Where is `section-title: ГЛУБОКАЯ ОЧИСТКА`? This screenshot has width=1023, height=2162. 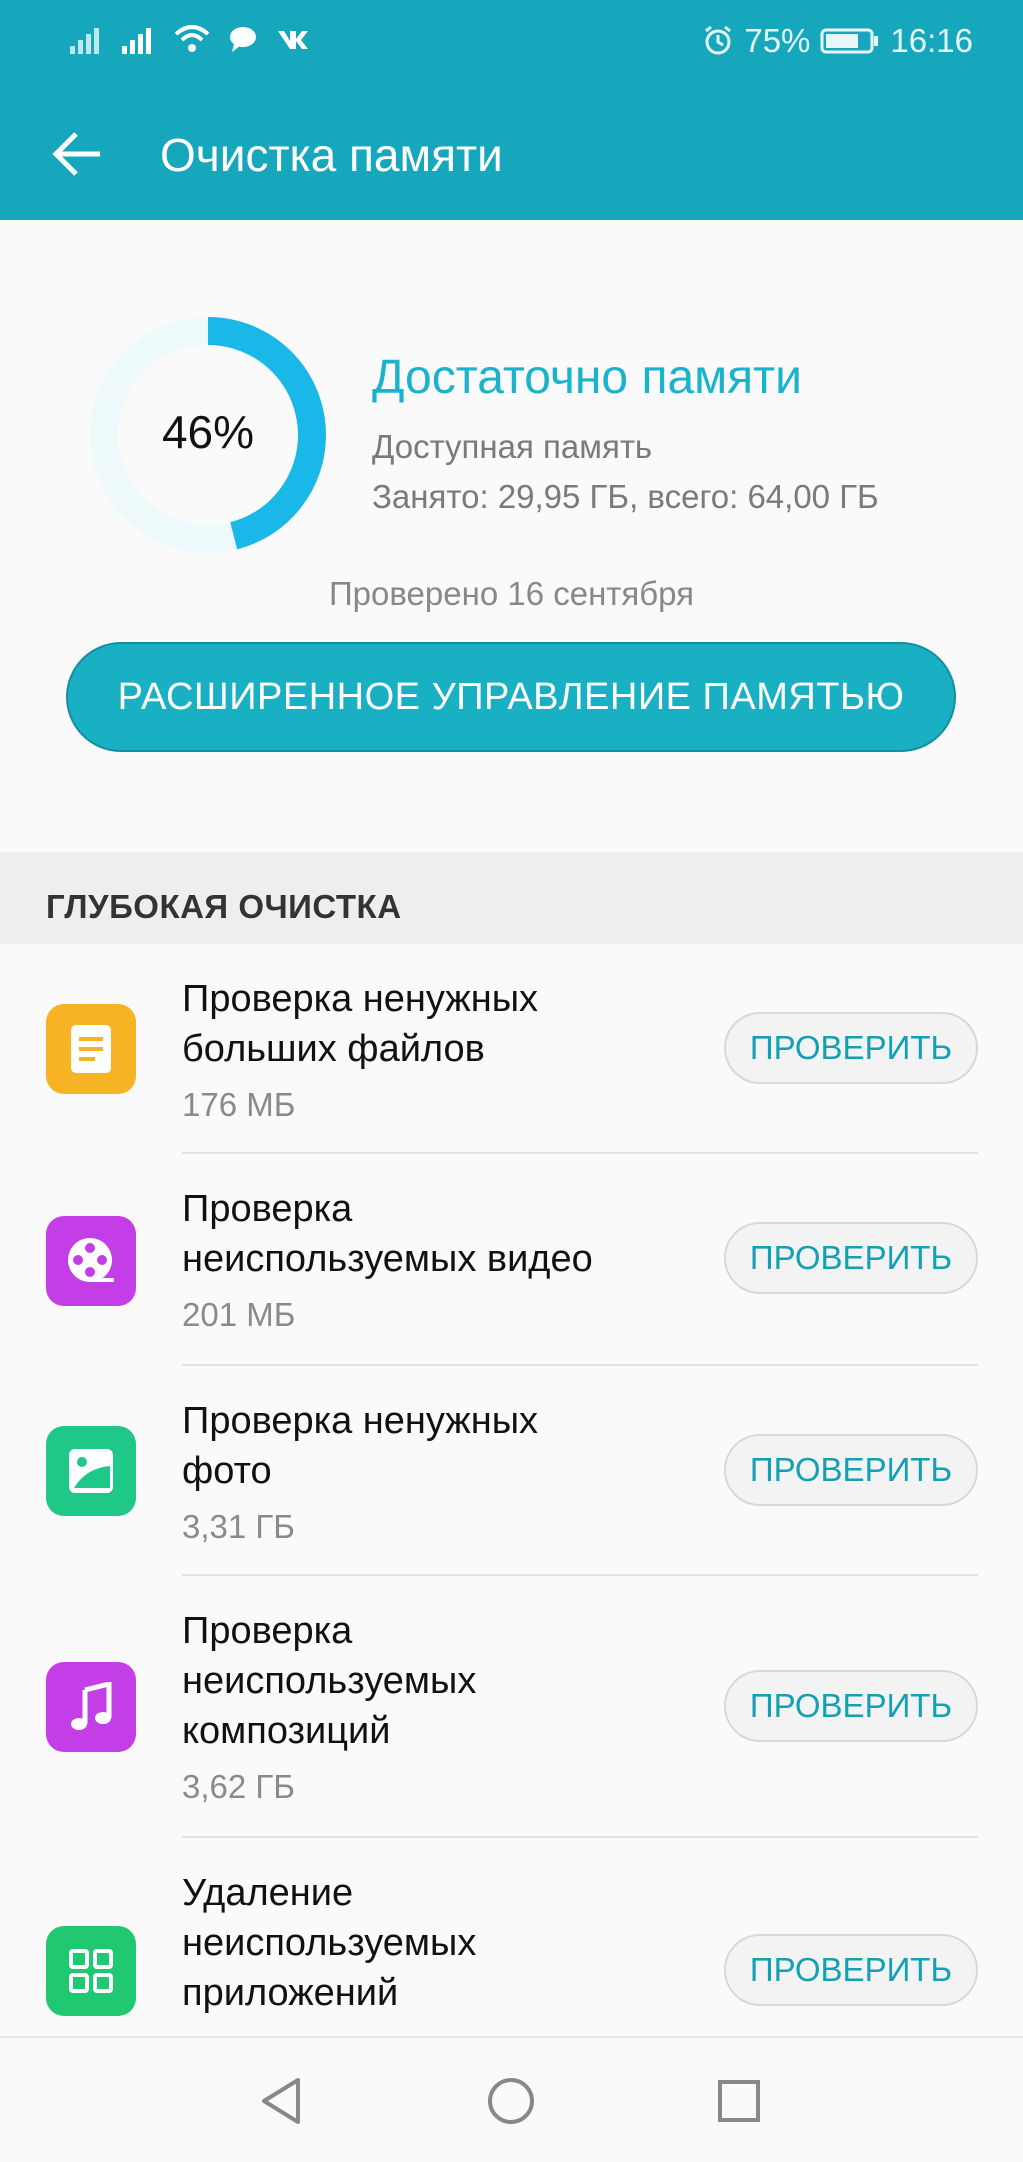
section-title: ГЛУБОКАЯ ОЧИСТКА is located at coordinates (224, 906).